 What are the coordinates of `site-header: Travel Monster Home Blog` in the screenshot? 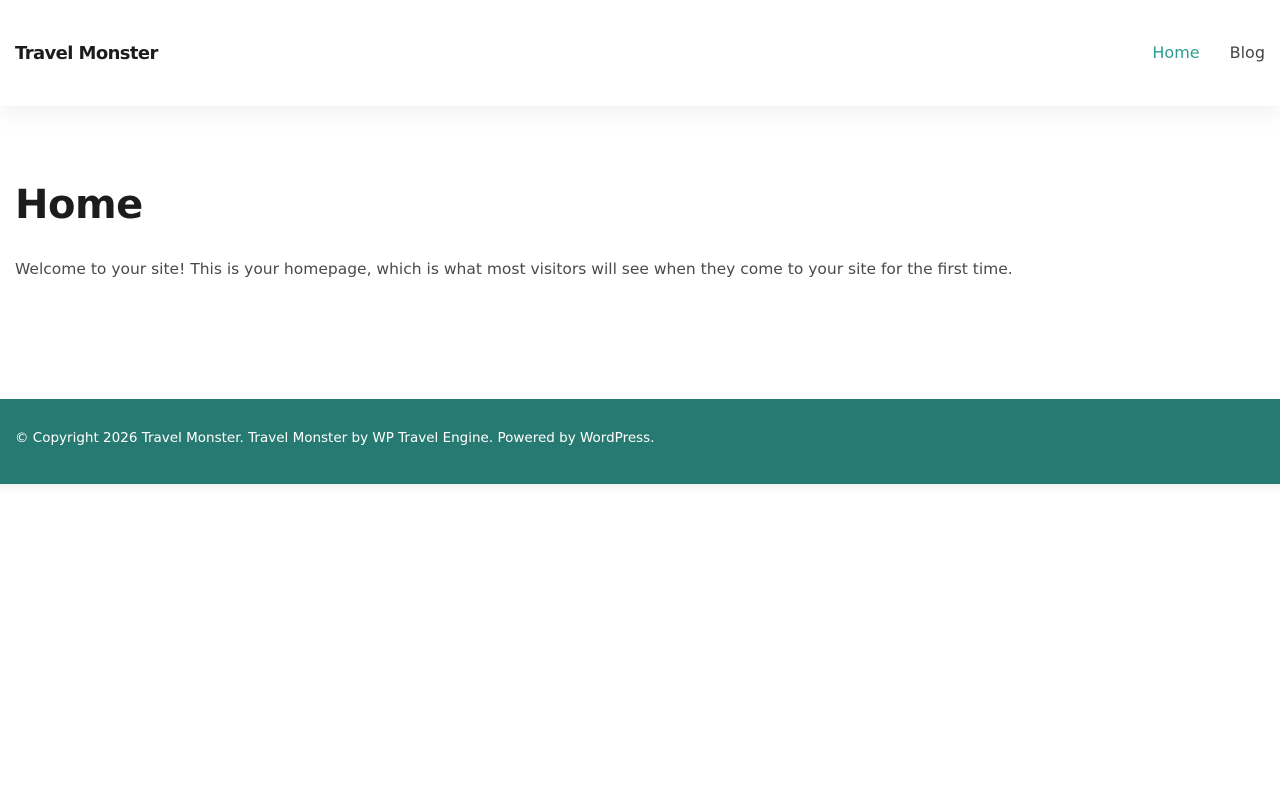 It's located at (640, 53).